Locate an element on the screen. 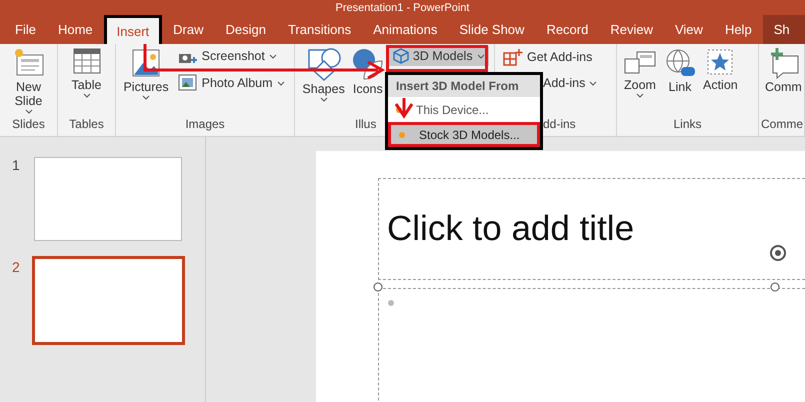  link-icon is located at coordinates (680, 63).